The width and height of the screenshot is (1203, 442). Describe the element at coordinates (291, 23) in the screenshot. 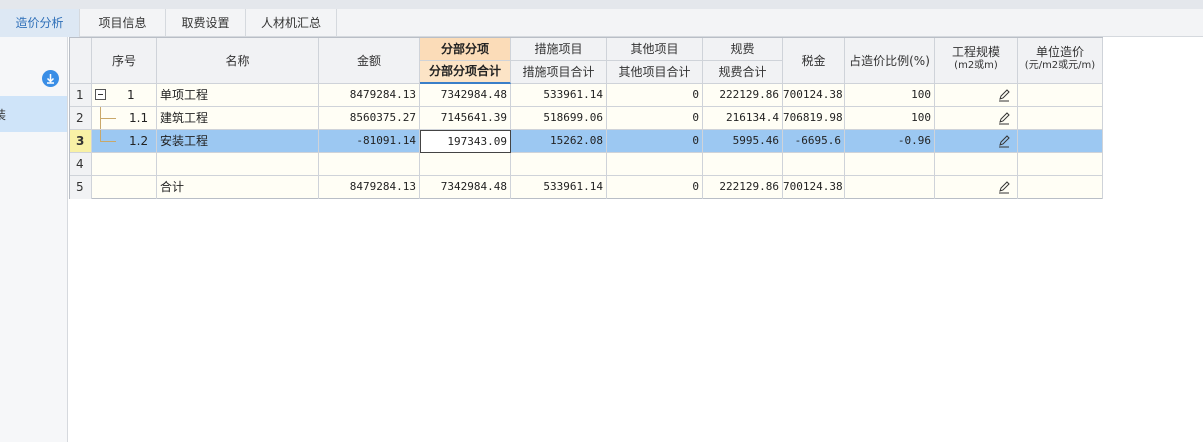

I see `tab-labor-material-summary: 人材机汇总` at that location.